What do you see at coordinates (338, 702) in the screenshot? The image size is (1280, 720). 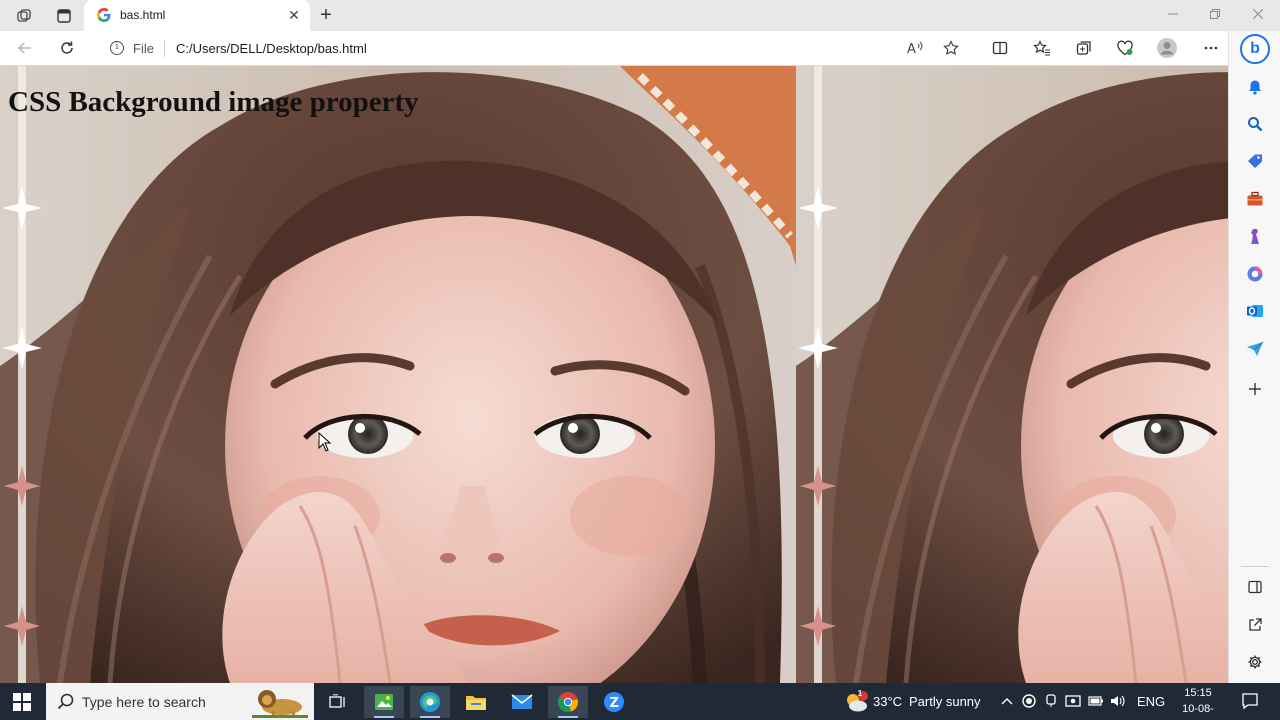 I see `task-view-button` at bounding box center [338, 702].